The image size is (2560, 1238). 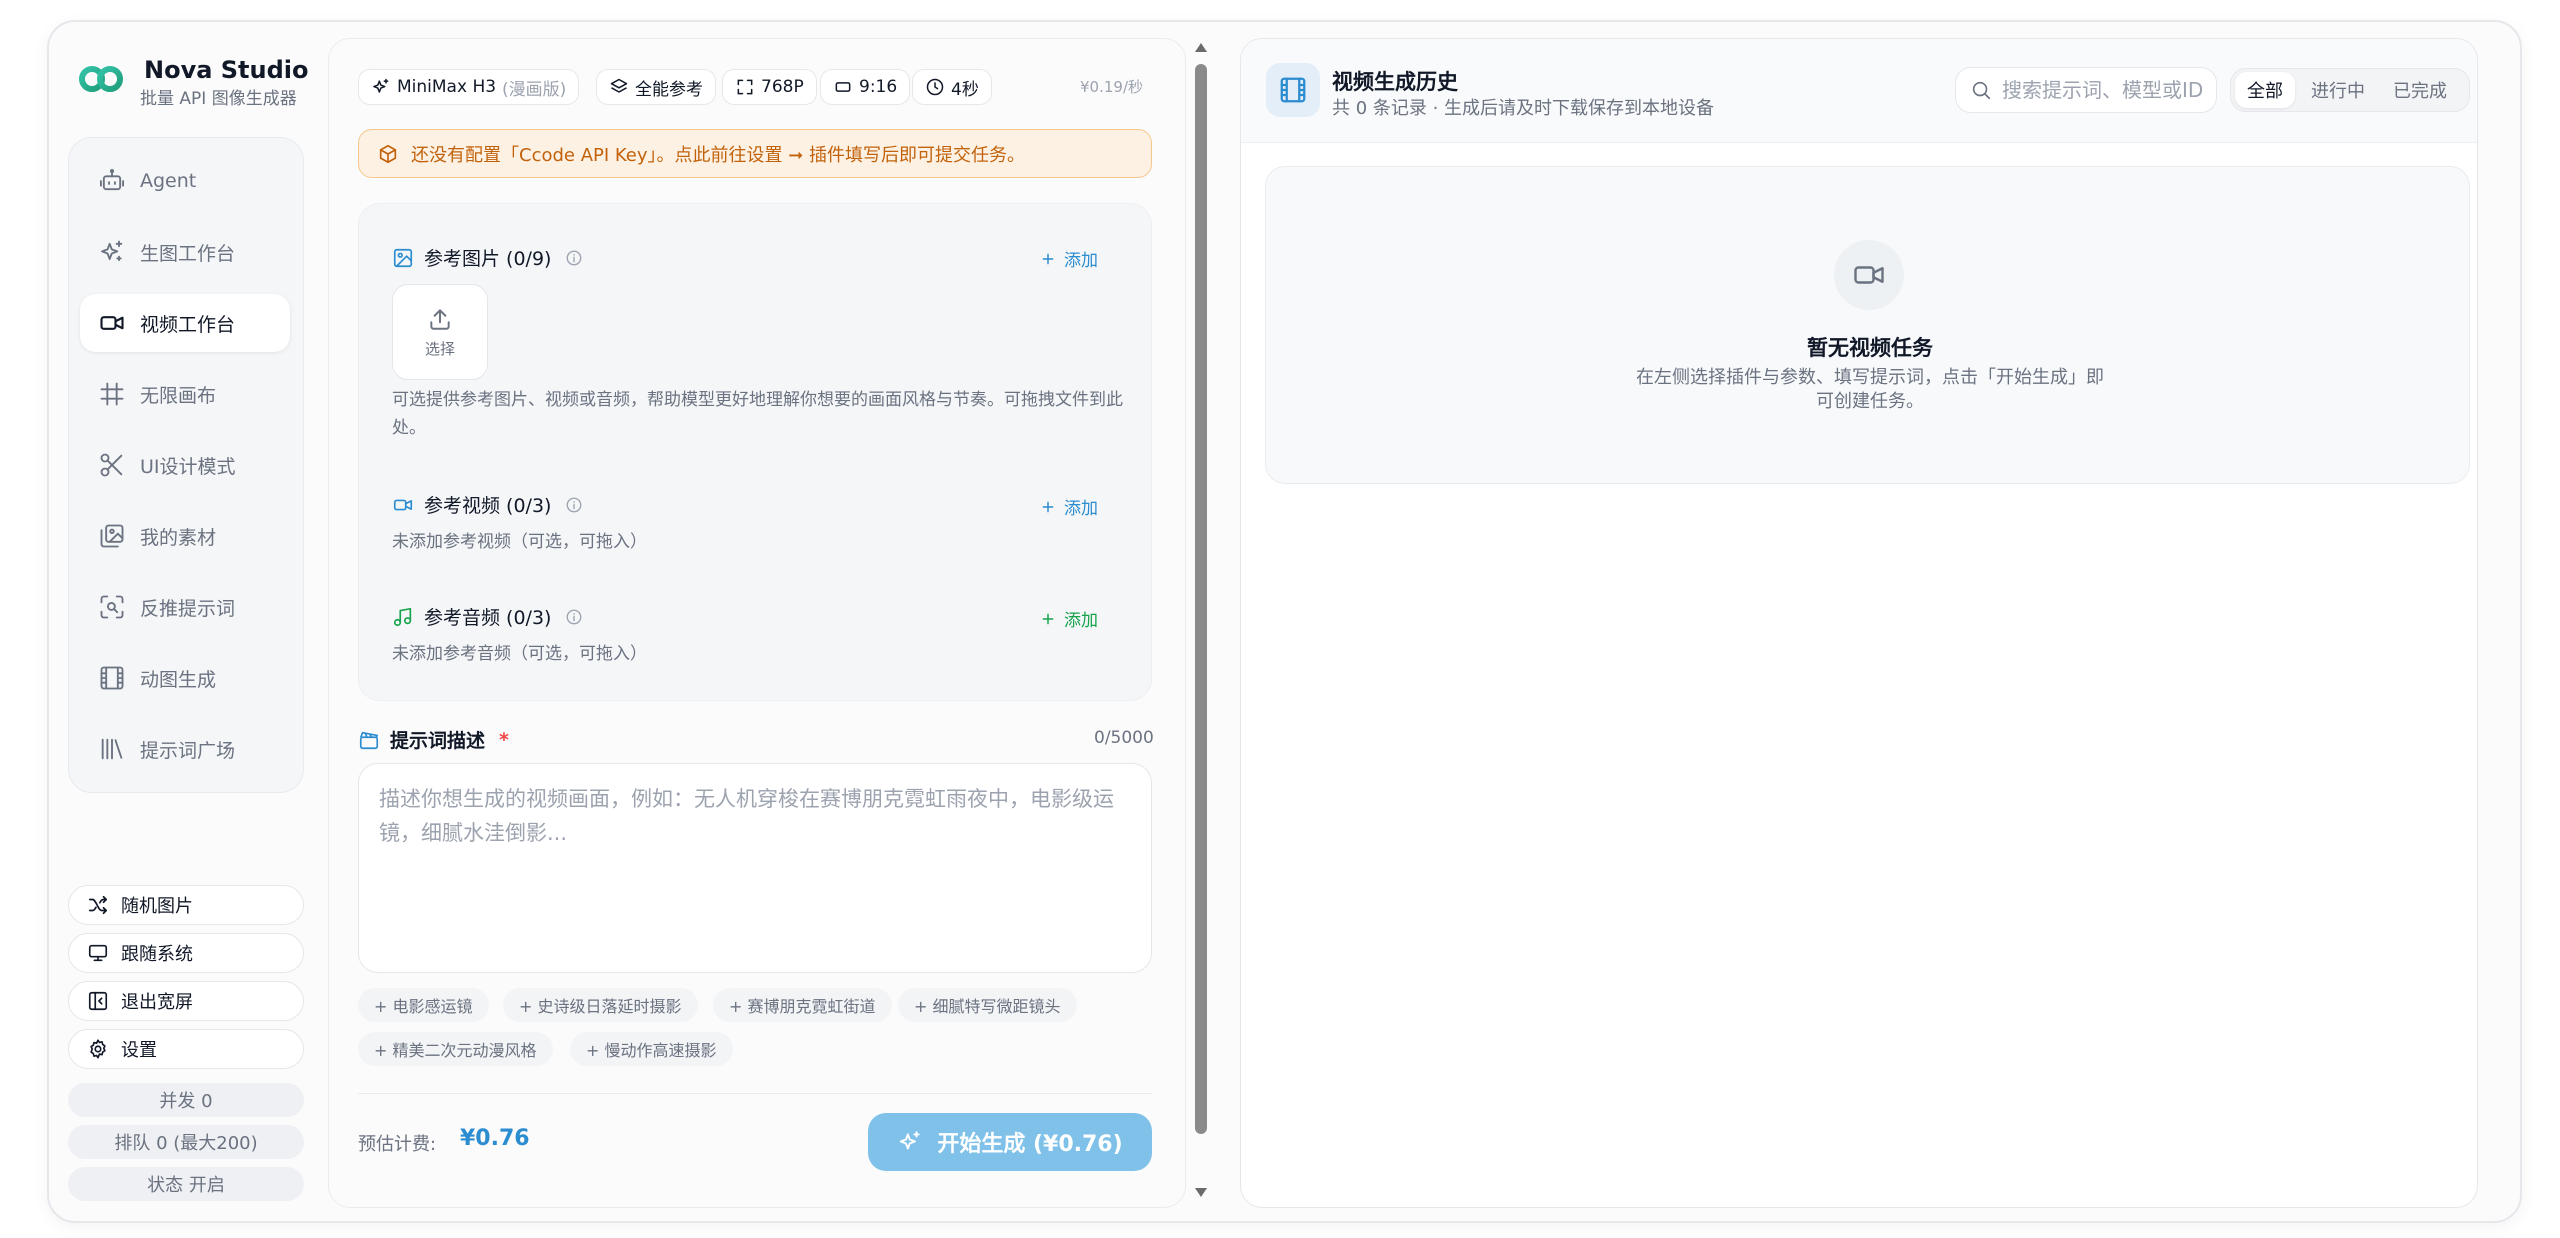 What do you see at coordinates (1201, 599) in the screenshot?
I see `scrollbar-thumb` at bounding box center [1201, 599].